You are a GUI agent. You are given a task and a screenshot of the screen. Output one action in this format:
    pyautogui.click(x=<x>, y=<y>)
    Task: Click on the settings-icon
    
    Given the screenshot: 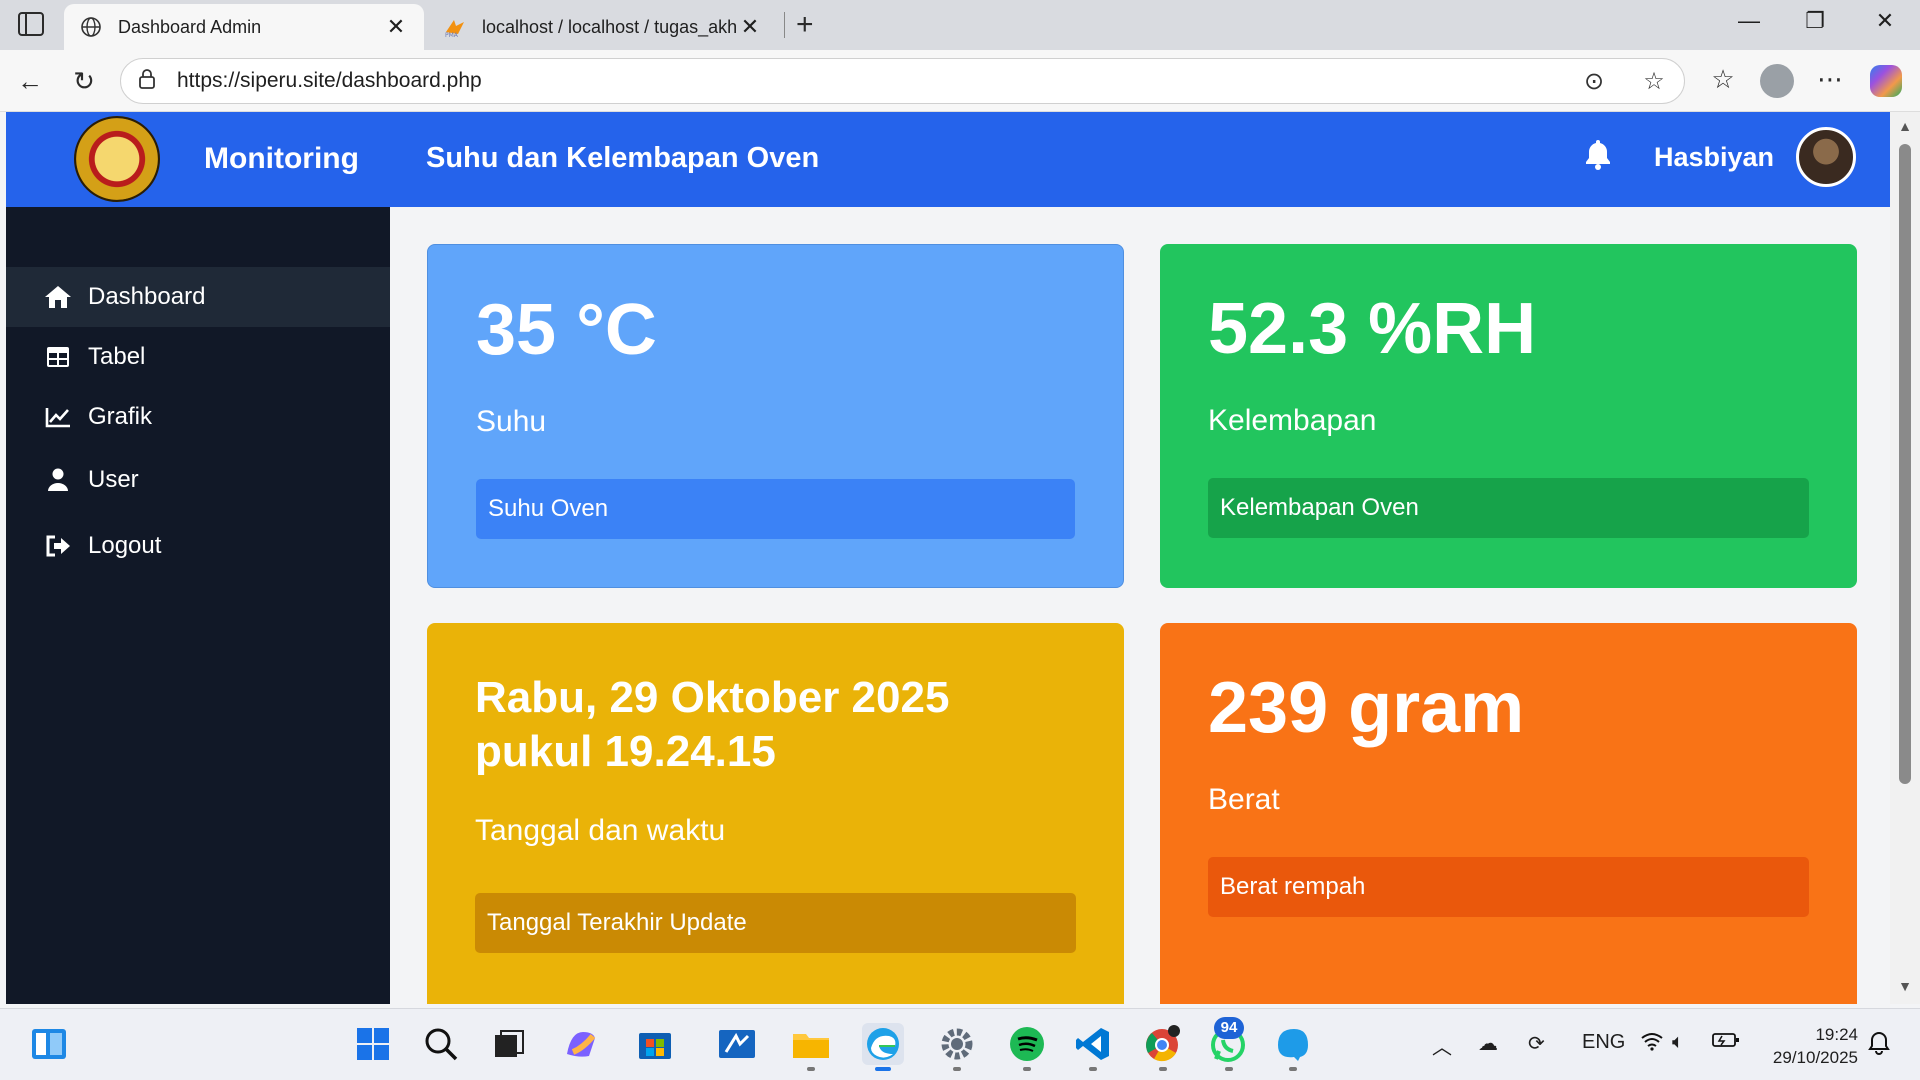 What is the action you would take?
    pyautogui.click(x=957, y=1047)
    